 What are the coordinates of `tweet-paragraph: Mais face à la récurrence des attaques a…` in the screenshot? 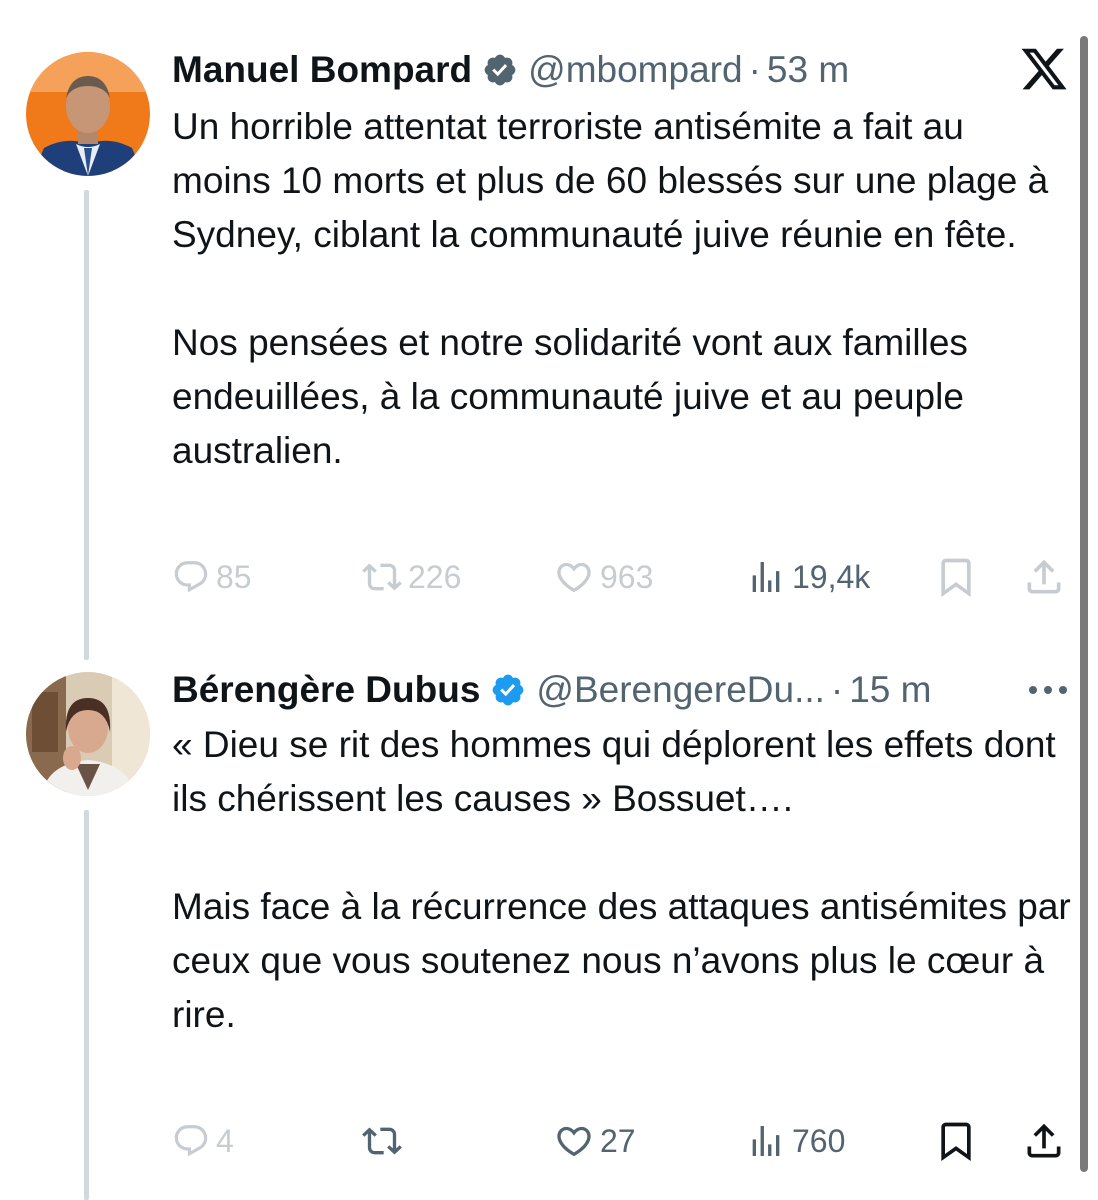 It's located at (621, 960).